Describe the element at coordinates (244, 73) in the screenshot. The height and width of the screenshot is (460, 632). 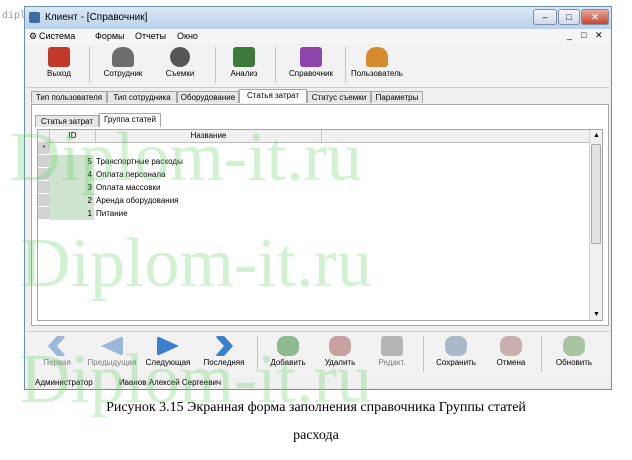
I see `analysis-label: Анализ` at that location.